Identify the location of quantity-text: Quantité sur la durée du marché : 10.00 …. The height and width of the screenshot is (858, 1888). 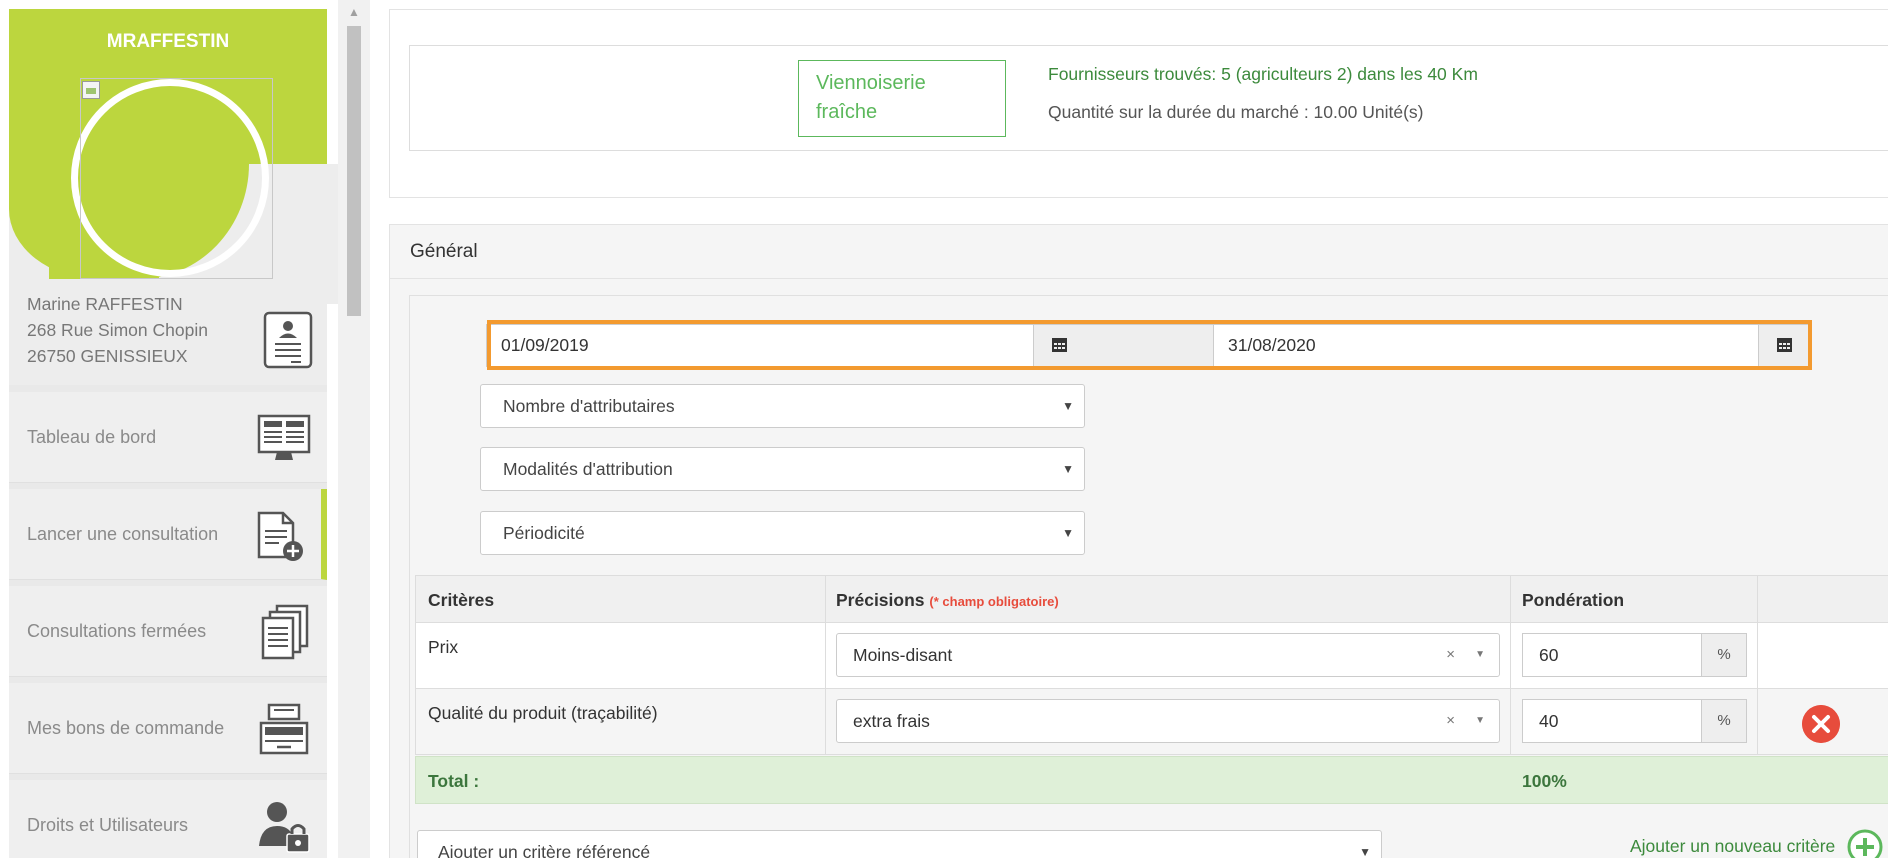
(1236, 112).